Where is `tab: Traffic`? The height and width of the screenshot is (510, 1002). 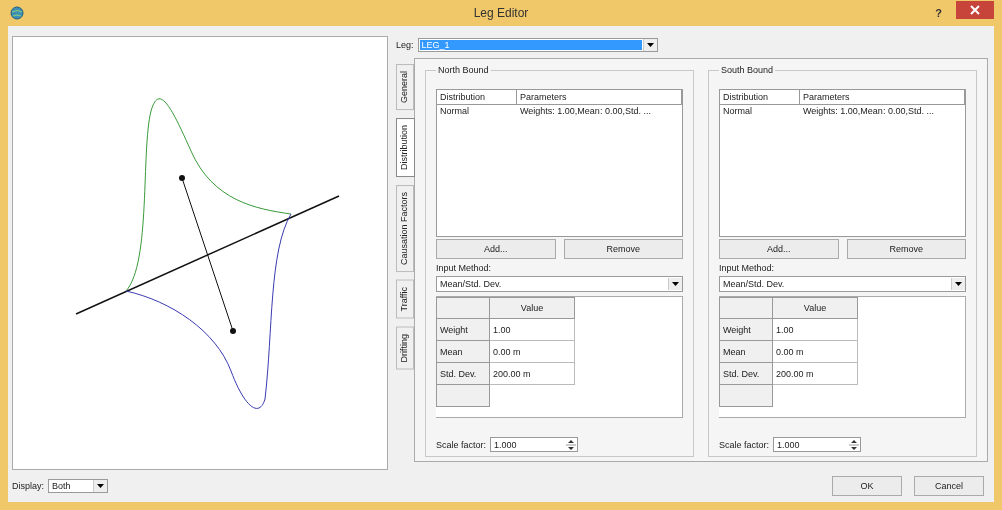
tab: Traffic is located at coordinates (405, 299).